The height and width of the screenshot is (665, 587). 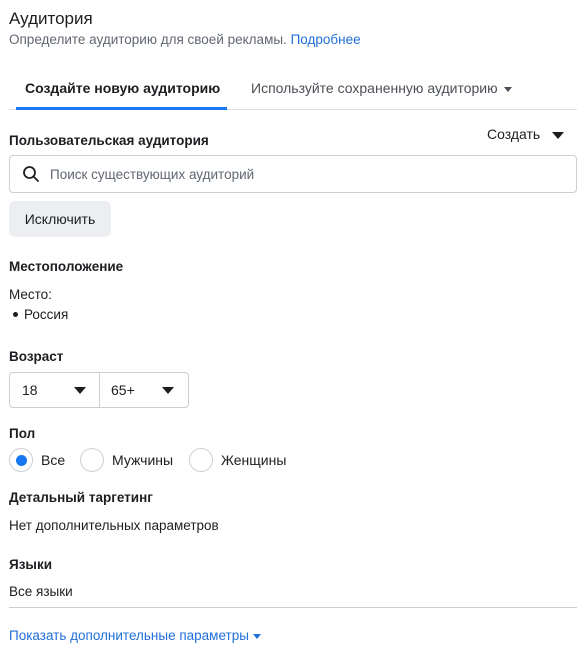 What do you see at coordinates (30, 390) in the screenshot?
I see `age-min-value: 18` at bounding box center [30, 390].